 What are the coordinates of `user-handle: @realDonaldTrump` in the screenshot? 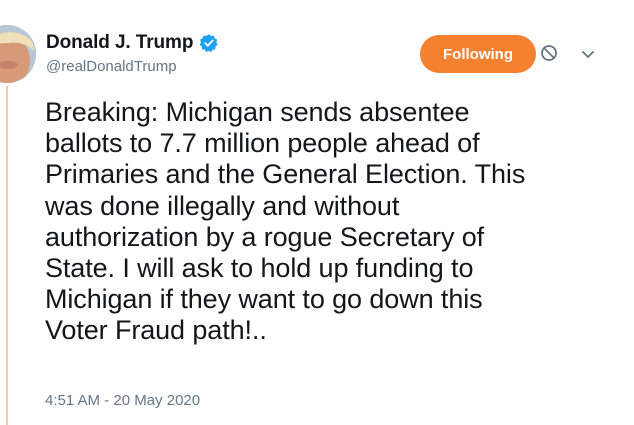 It's located at (111, 66).